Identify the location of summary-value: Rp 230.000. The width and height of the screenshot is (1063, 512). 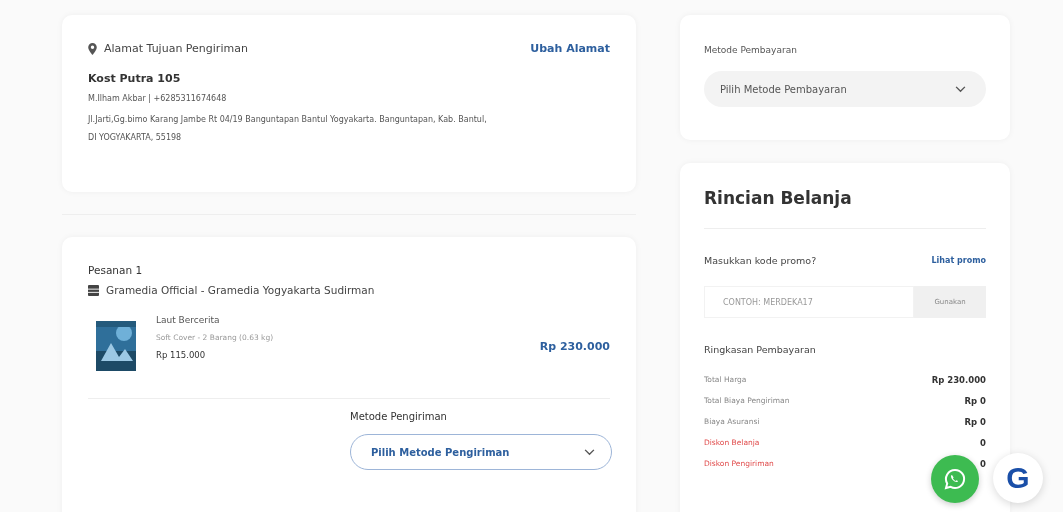
(958, 379).